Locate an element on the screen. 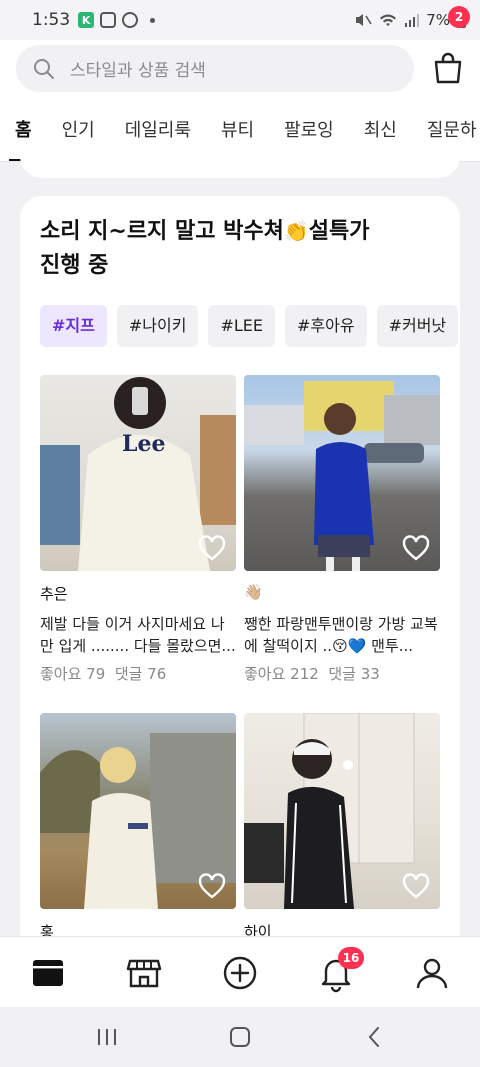  post-author: 👋🏼 is located at coordinates (253, 592).